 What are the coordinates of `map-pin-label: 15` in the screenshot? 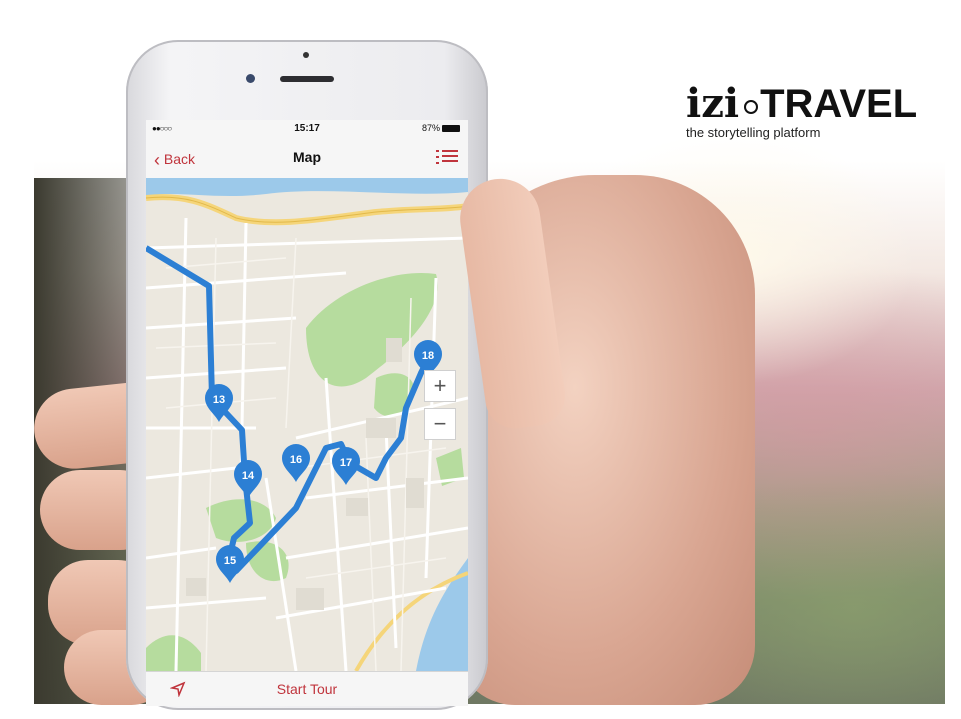 It's located at (230, 561).